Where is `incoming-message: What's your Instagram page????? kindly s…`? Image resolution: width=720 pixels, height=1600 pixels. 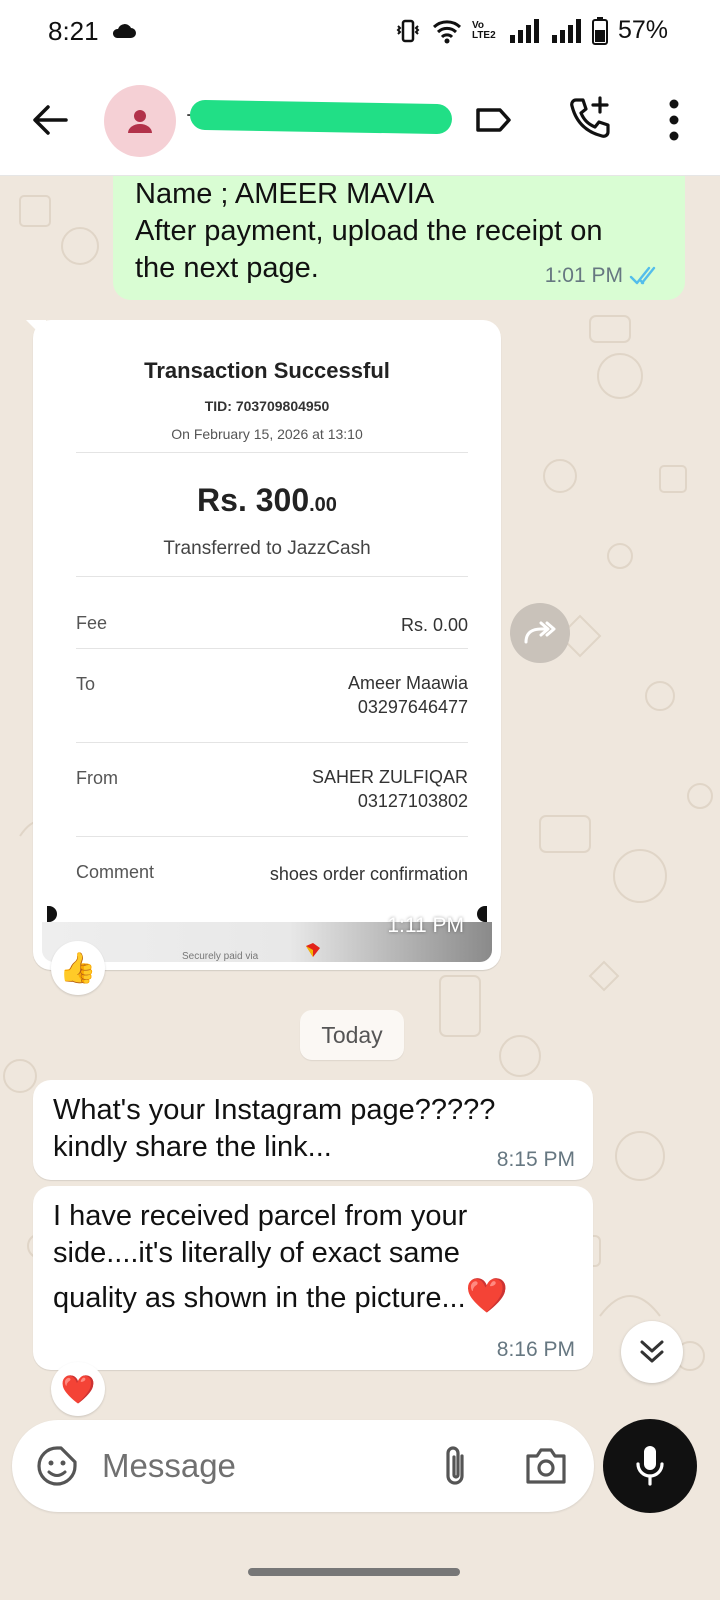 incoming-message: What's your Instagram page????? kindly s… is located at coordinates (313, 1130).